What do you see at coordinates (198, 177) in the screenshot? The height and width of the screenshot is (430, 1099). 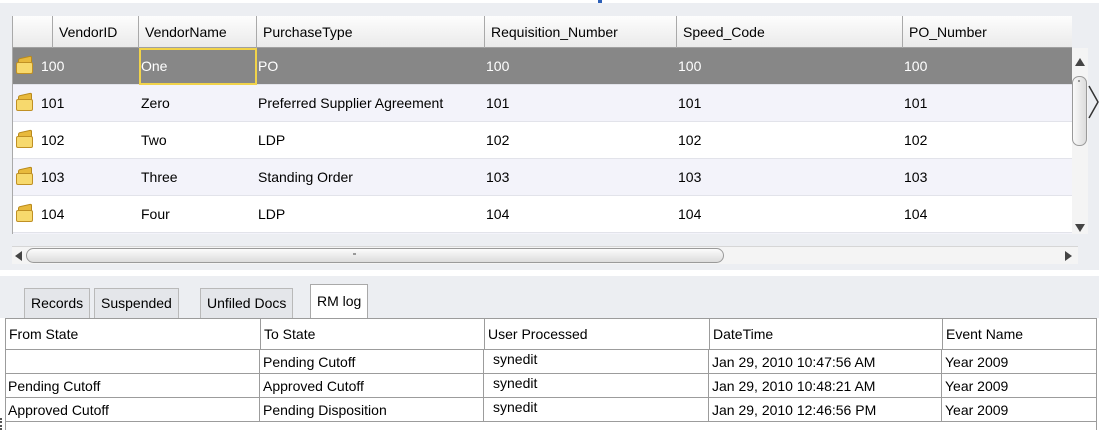 I see `cell-vendorname: Three` at bounding box center [198, 177].